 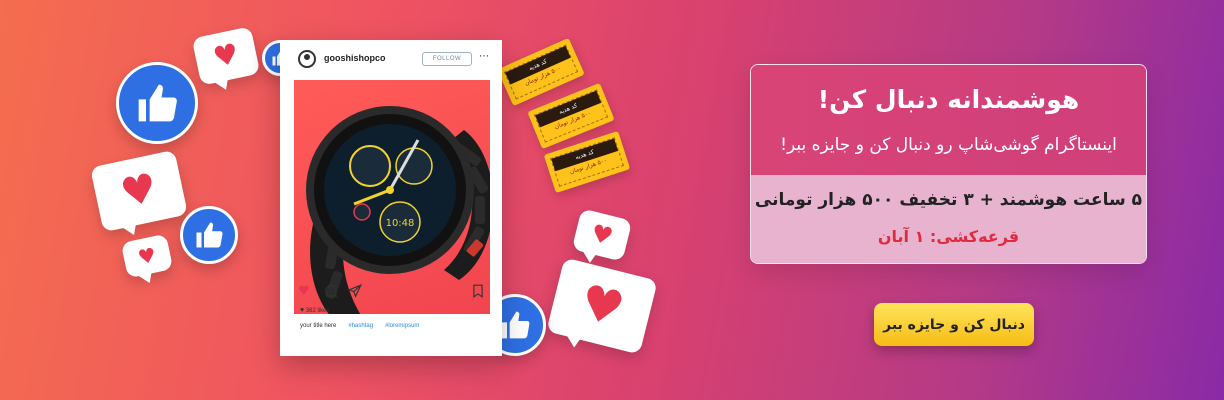 I want to click on more-options-icon: ⋯, so click(x=484, y=56).